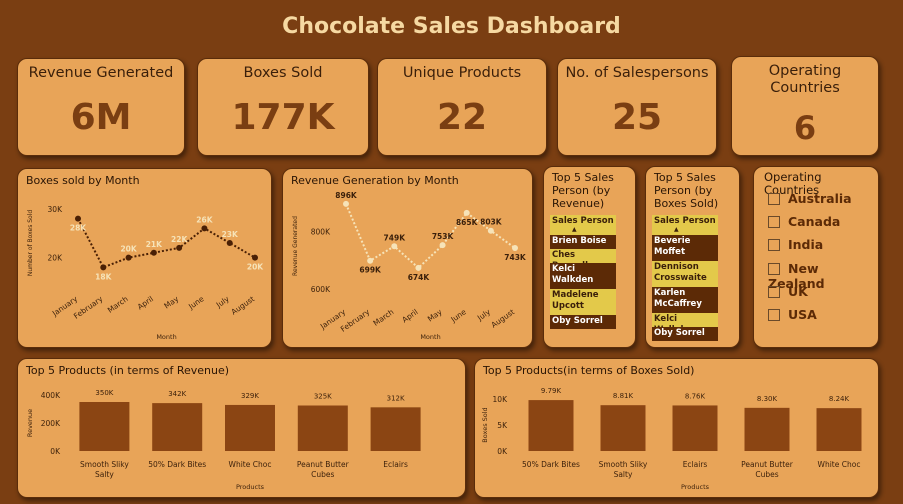 The image size is (903, 504). Describe the element at coordinates (802, 314) in the screenshot. I see `country-label: USA` at that location.